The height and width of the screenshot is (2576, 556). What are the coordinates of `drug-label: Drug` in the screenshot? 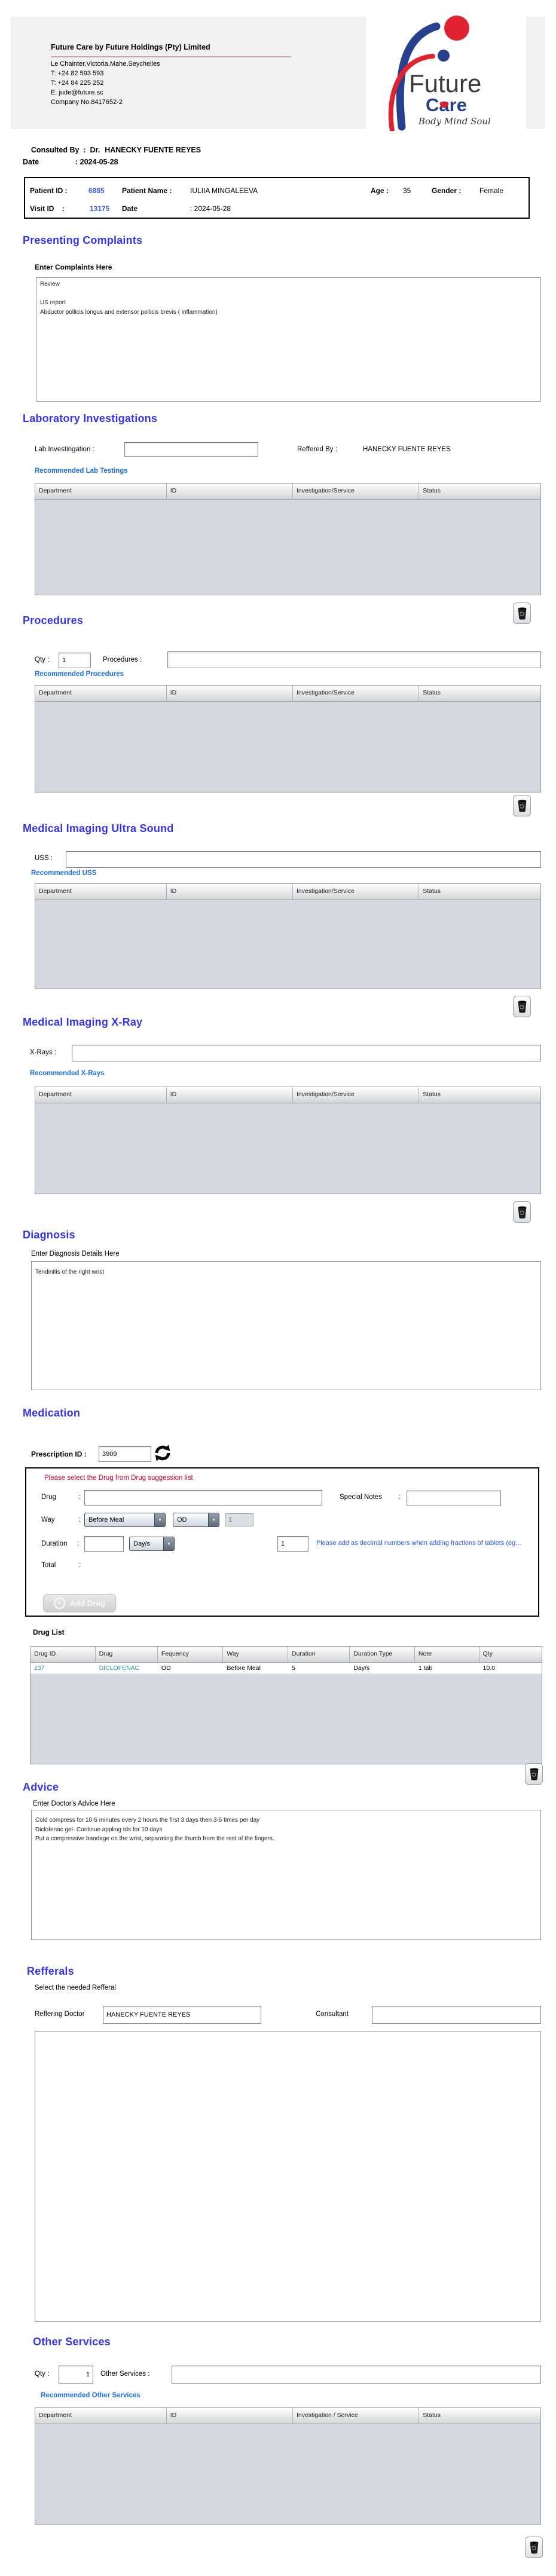 It's located at (49, 1497).